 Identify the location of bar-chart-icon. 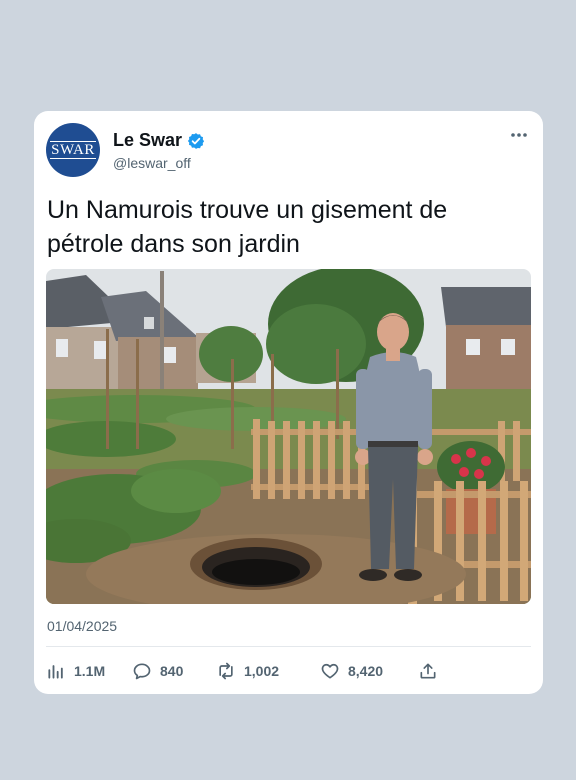
(55, 672).